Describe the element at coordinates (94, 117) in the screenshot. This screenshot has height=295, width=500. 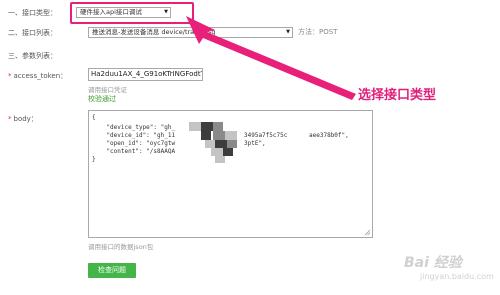
I see `json-line: {` at that location.